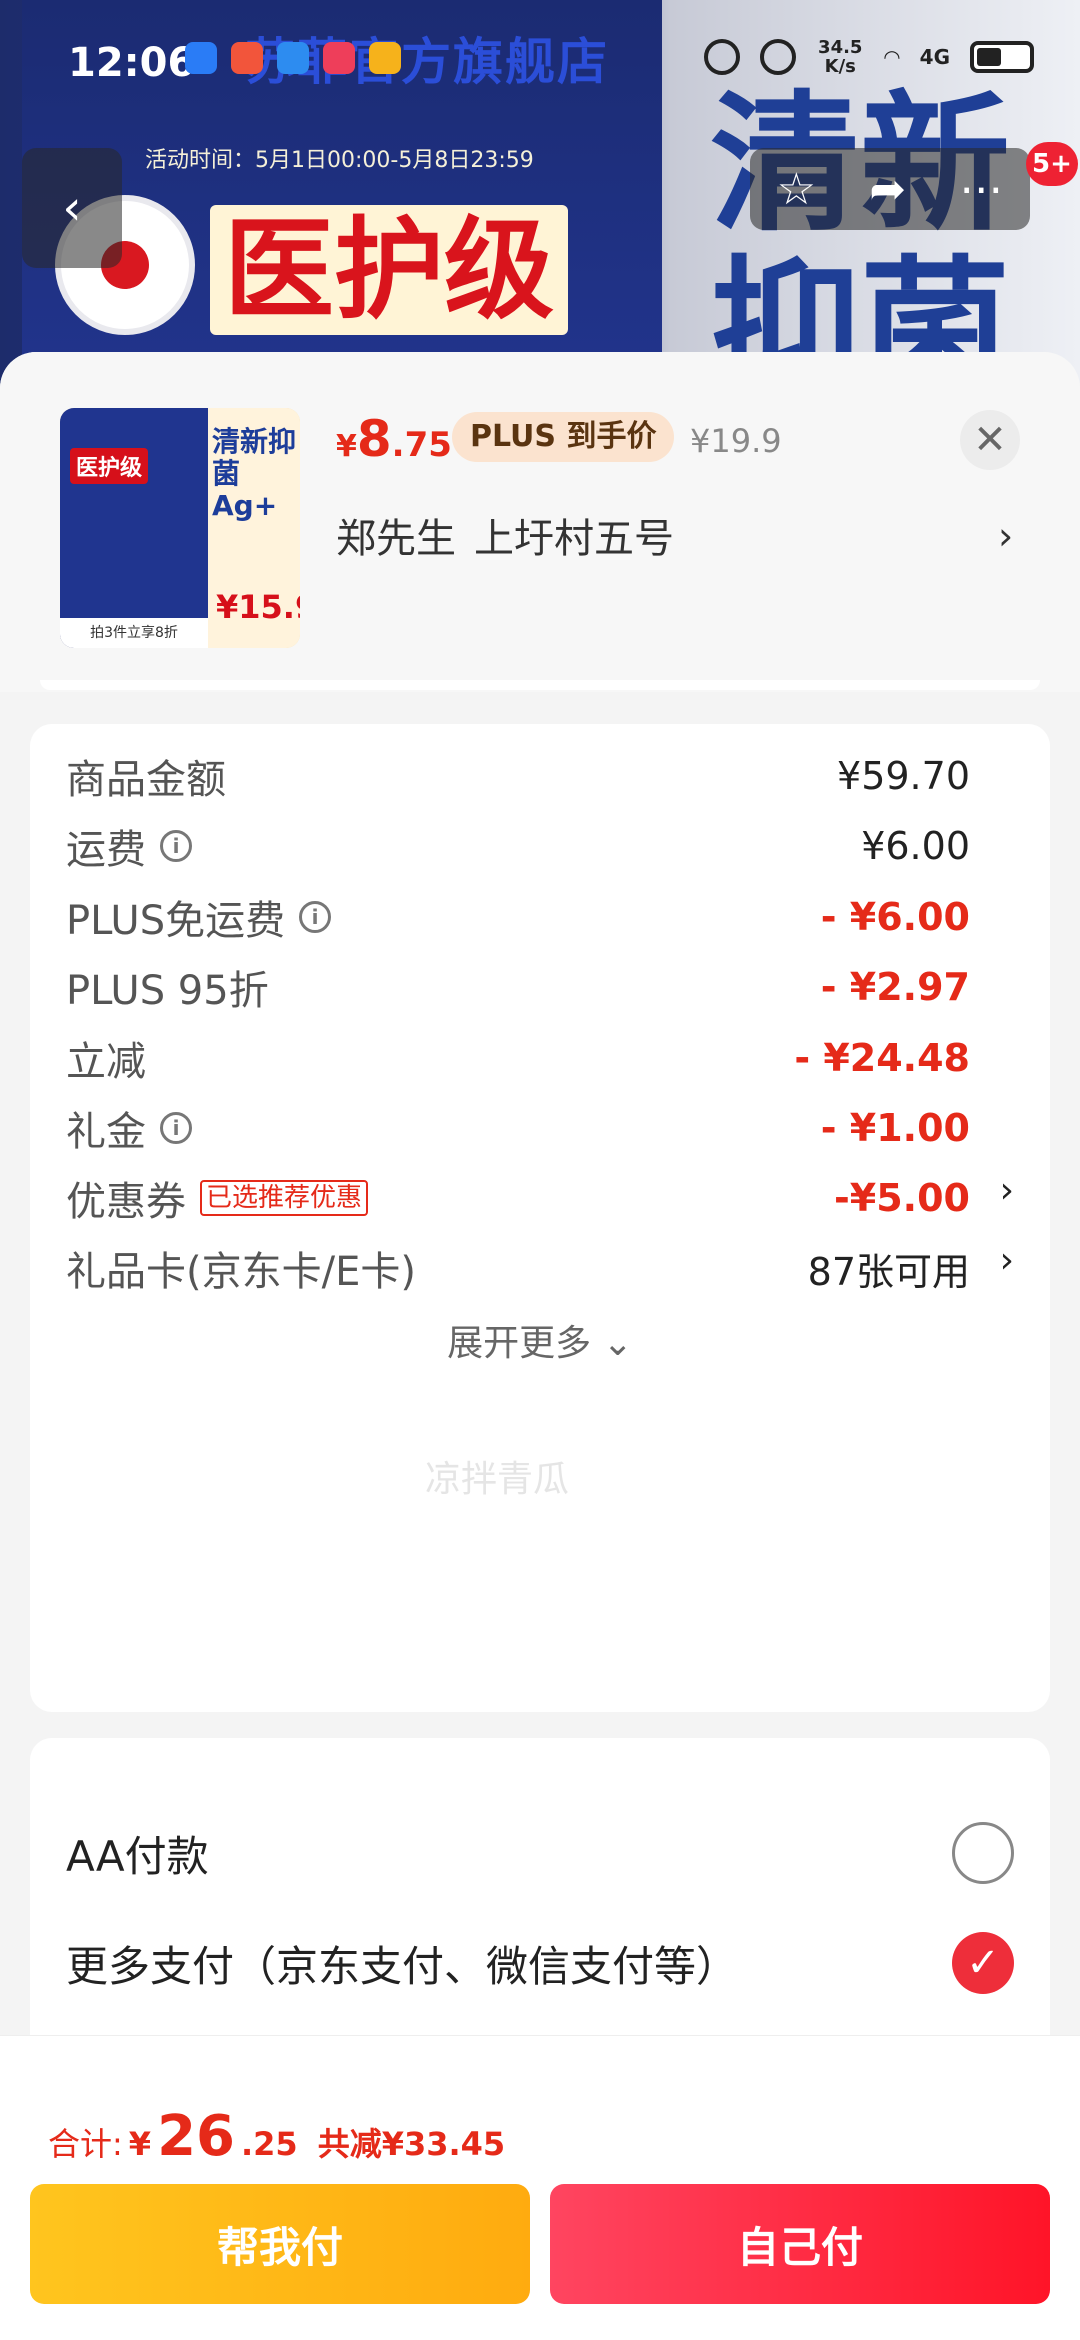 The width and height of the screenshot is (1080, 2340). I want to click on battery-icon, so click(1002, 57).